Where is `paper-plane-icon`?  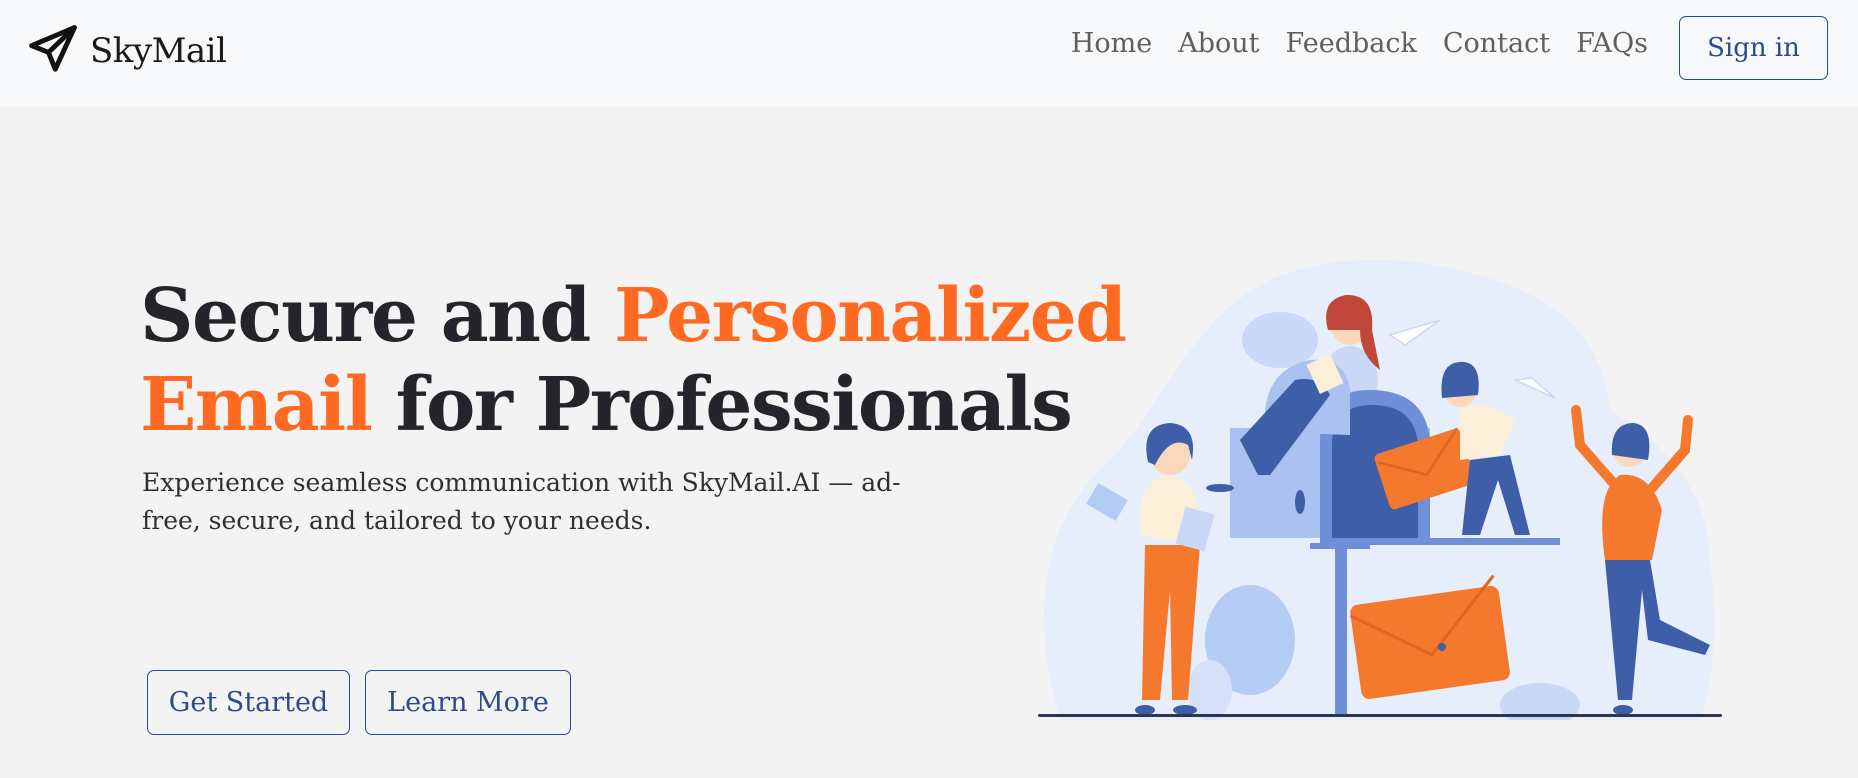
paper-plane-icon is located at coordinates (53, 51).